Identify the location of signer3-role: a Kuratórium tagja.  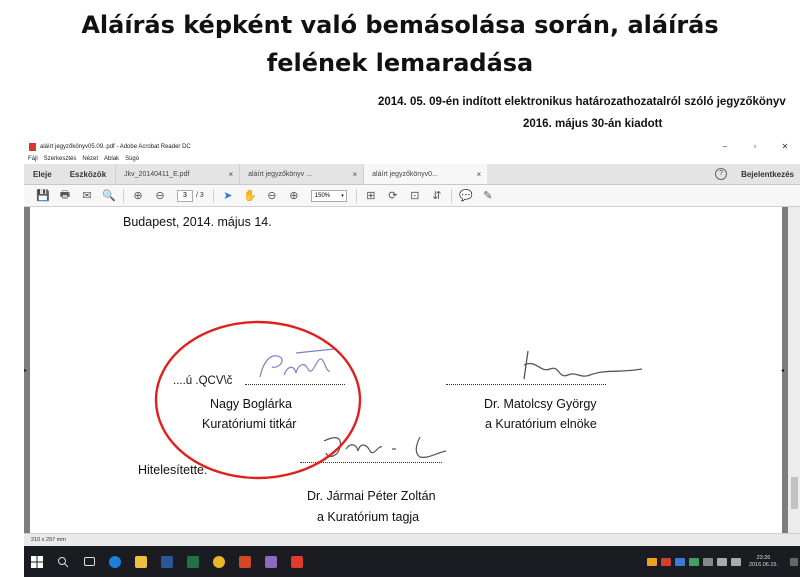
(368, 517).